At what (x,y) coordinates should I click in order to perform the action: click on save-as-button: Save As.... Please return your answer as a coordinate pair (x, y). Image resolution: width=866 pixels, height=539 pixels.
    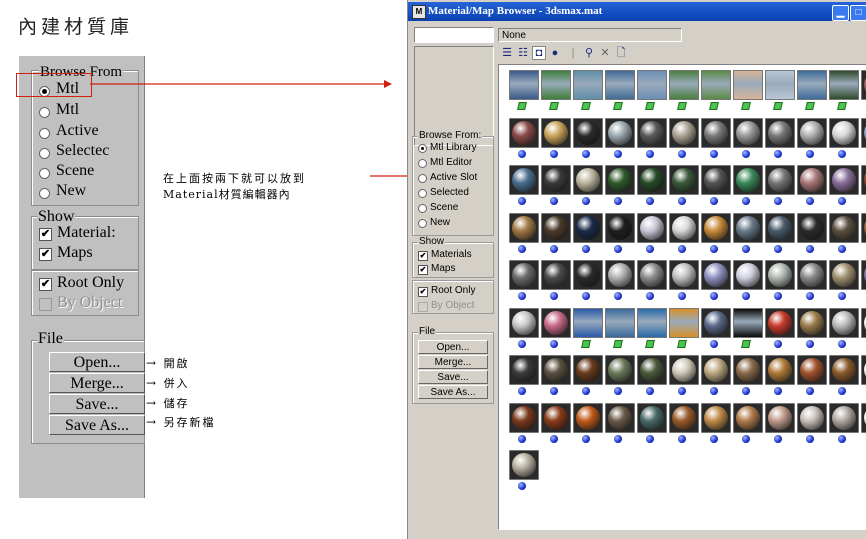
    Looking at the image, I should click on (453, 392).